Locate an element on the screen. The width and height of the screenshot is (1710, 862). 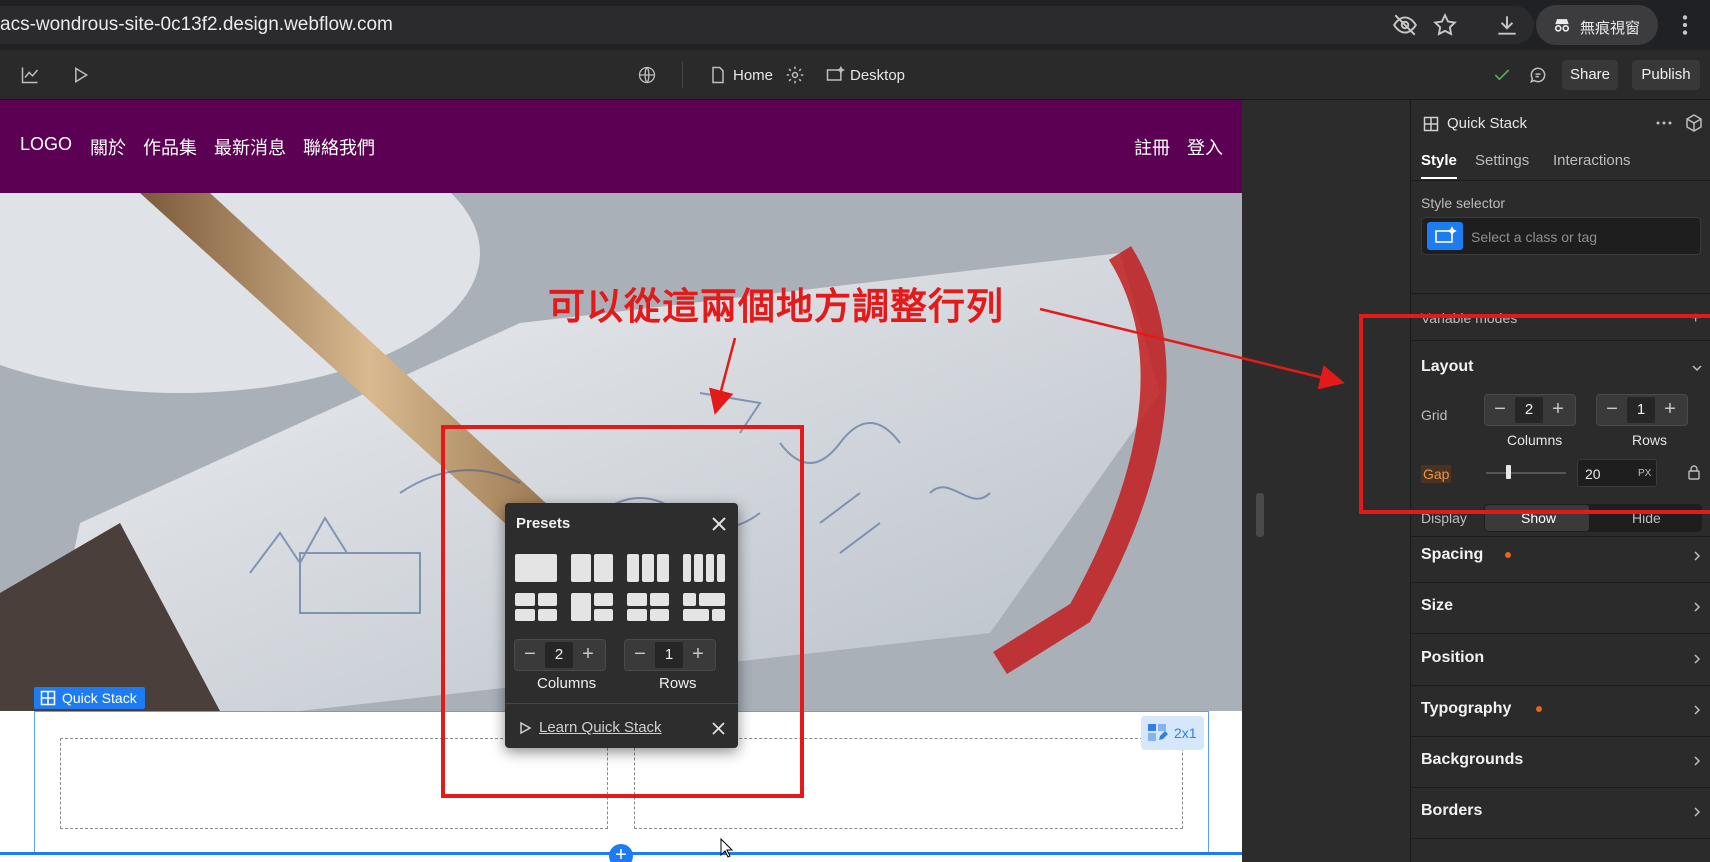
annotation-arrow-right is located at coordinates (1192, 348).